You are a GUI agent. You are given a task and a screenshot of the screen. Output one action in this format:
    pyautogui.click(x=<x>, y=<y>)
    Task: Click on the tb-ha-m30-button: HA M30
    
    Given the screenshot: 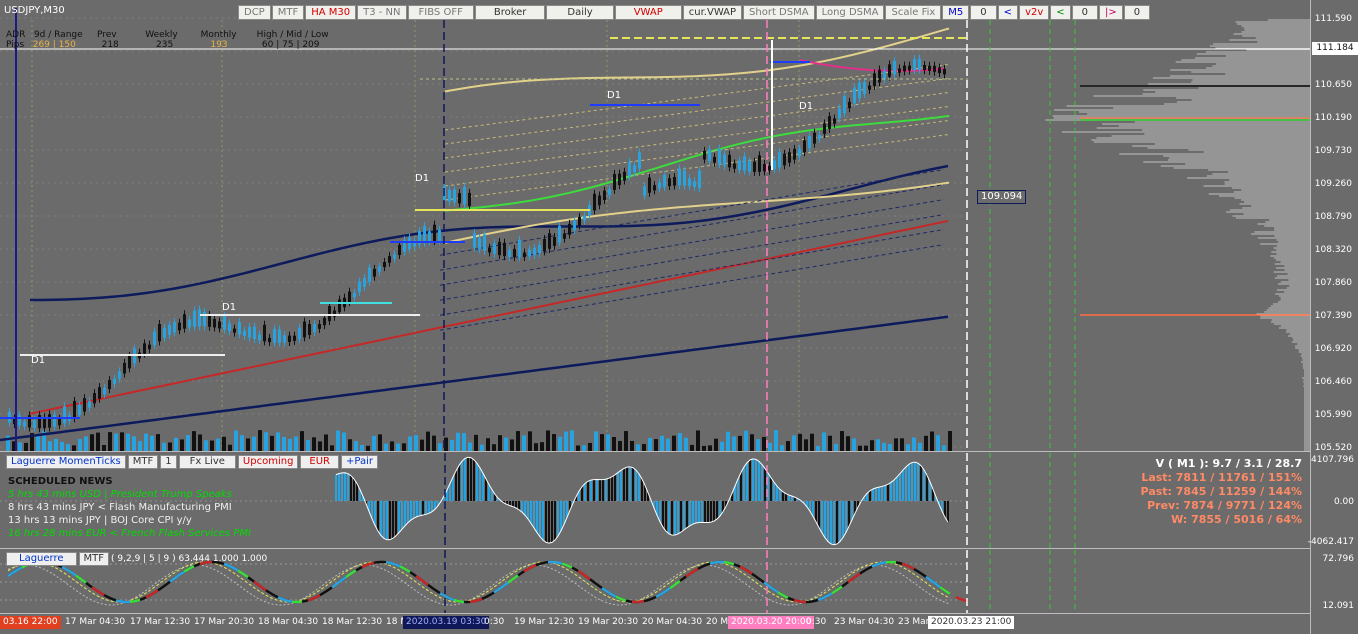 What is the action you would take?
    pyautogui.click(x=331, y=12)
    